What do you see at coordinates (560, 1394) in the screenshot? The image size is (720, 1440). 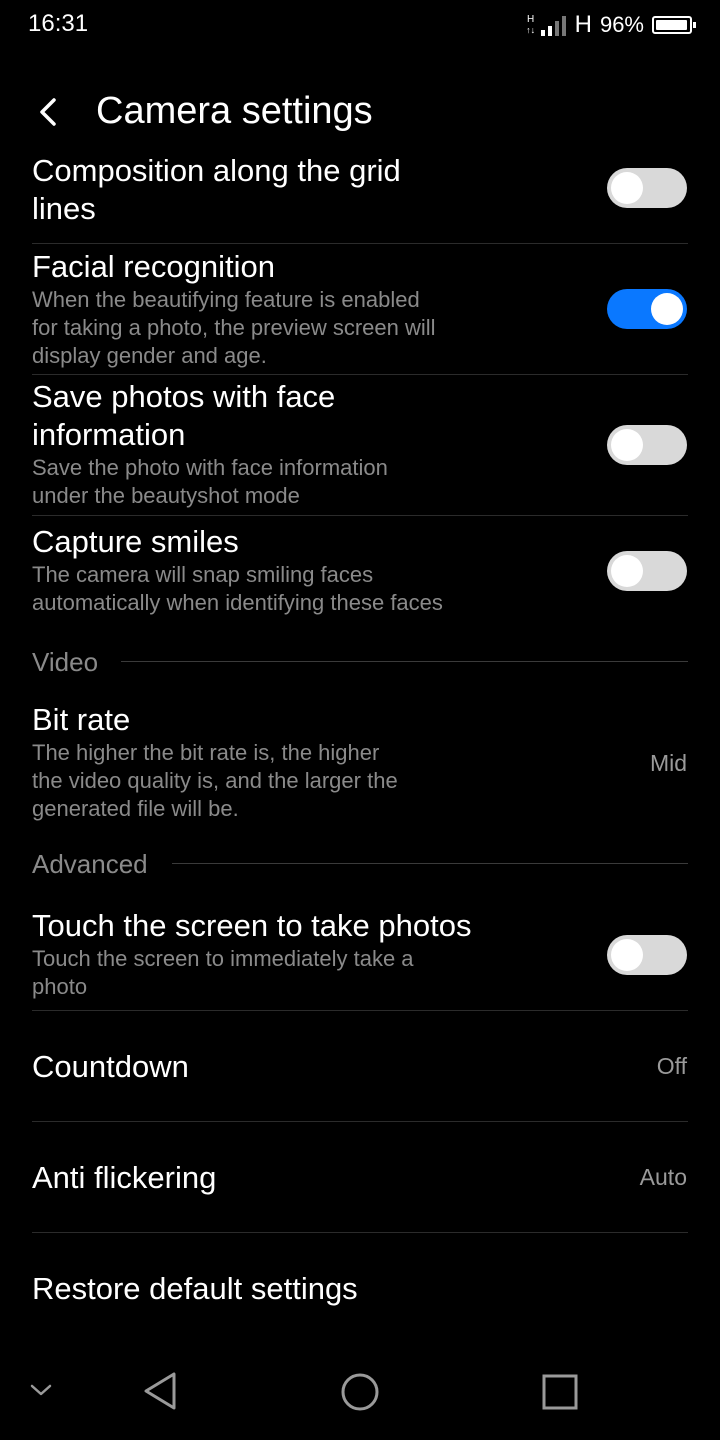 I see `recents-square-icon` at bounding box center [560, 1394].